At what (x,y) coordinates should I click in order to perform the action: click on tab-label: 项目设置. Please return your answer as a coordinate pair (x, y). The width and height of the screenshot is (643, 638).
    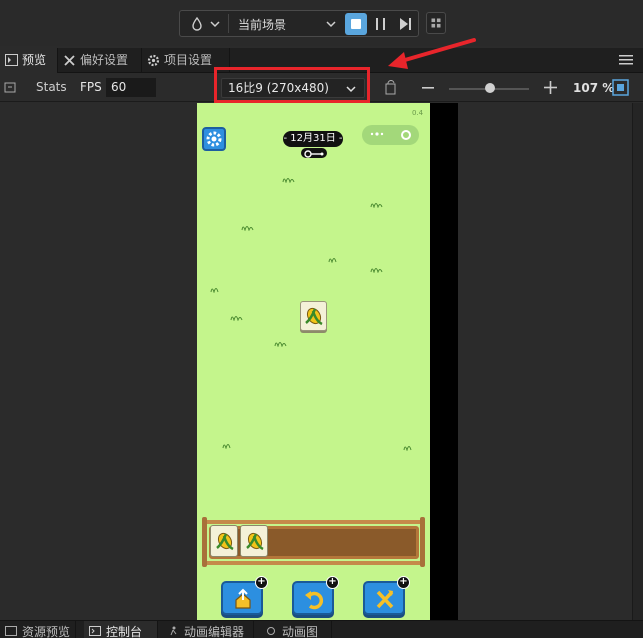
    Looking at the image, I should click on (188, 60).